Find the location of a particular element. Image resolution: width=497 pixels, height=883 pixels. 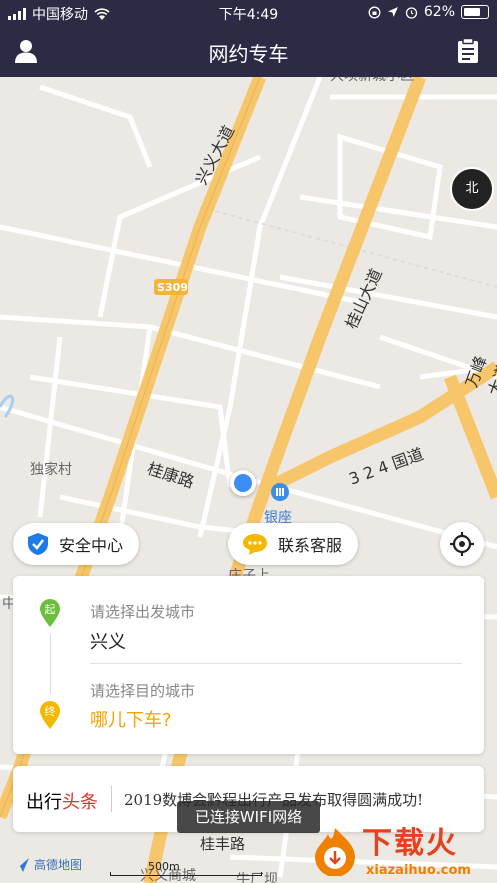

end-marker-text: 终 is located at coordinates (50, 711).